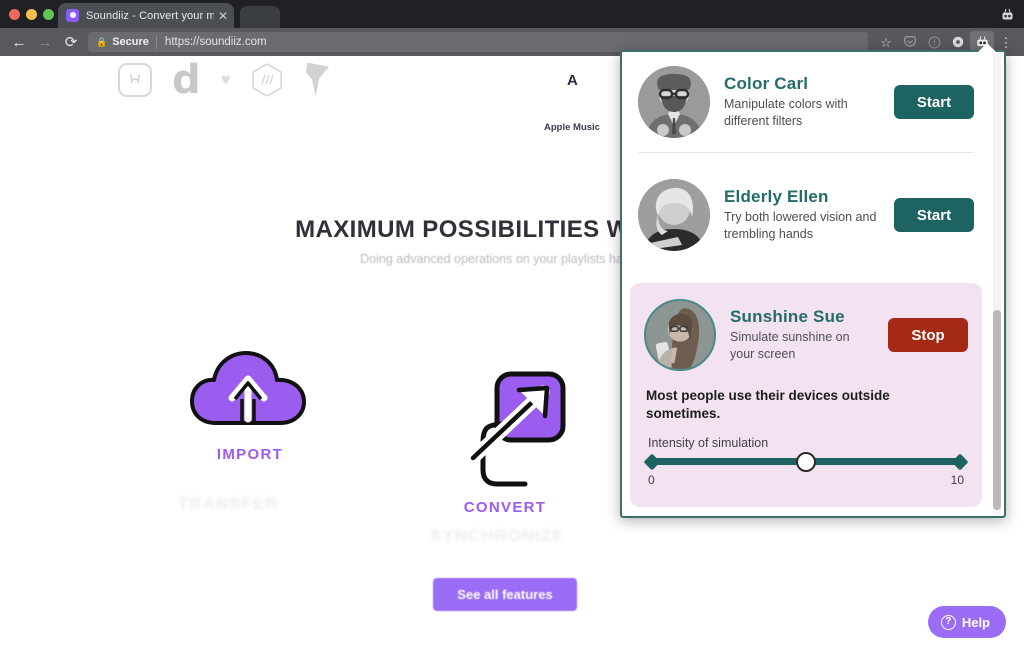 The image size is (1024, 650). What do you see at coordinates (934, 102) in the screenshot?
I see `start-button-color-carl: Start` at bounding box center [934, 102].